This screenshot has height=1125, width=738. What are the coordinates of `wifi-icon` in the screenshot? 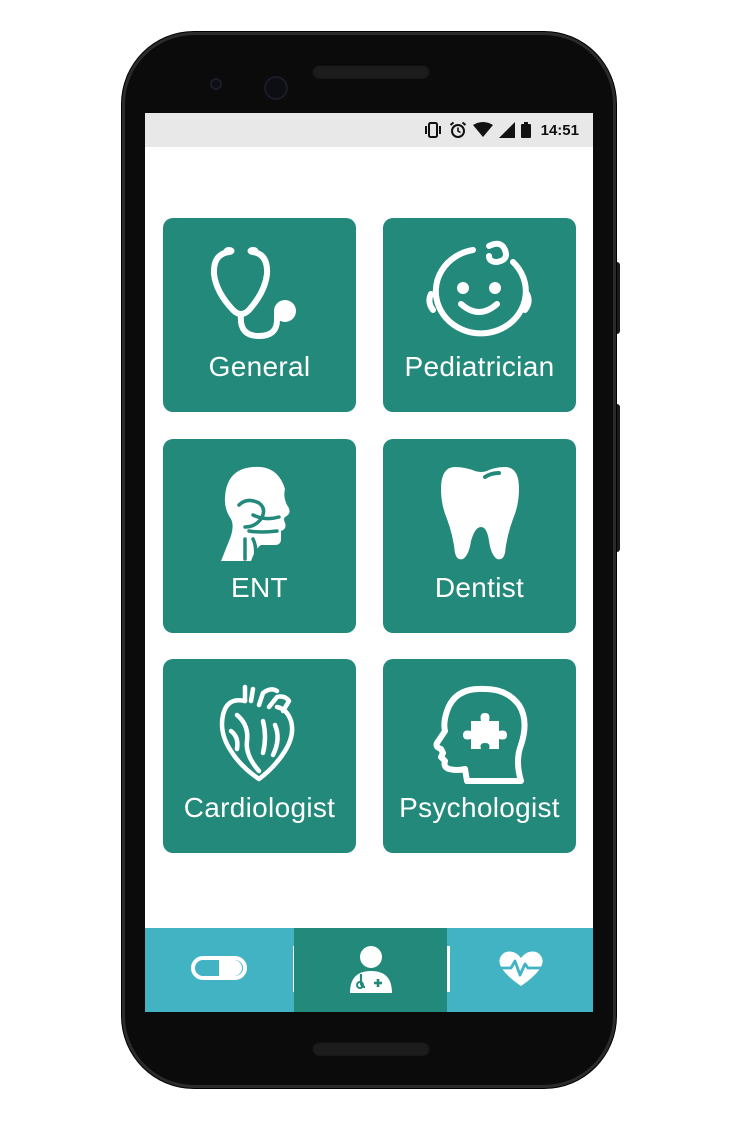 It's located at (482, 130).